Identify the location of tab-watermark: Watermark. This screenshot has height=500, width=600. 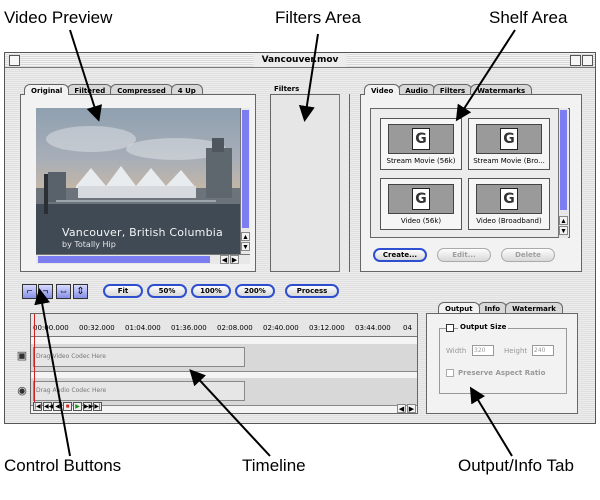
(534, 307).